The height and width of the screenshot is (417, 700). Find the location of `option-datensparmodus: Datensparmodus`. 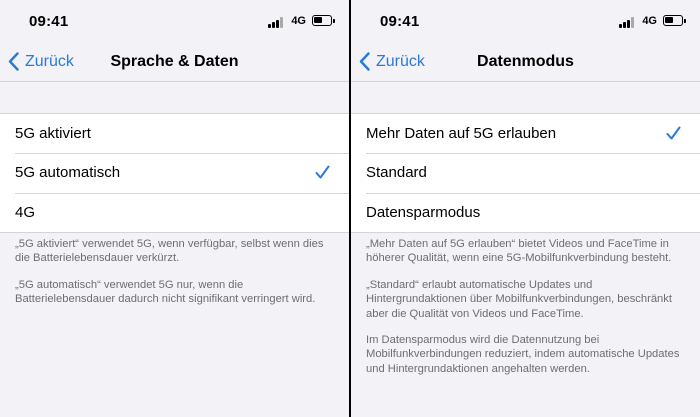

option-datensparmodus: Datensparmodus is located at coordinates (525, 212).